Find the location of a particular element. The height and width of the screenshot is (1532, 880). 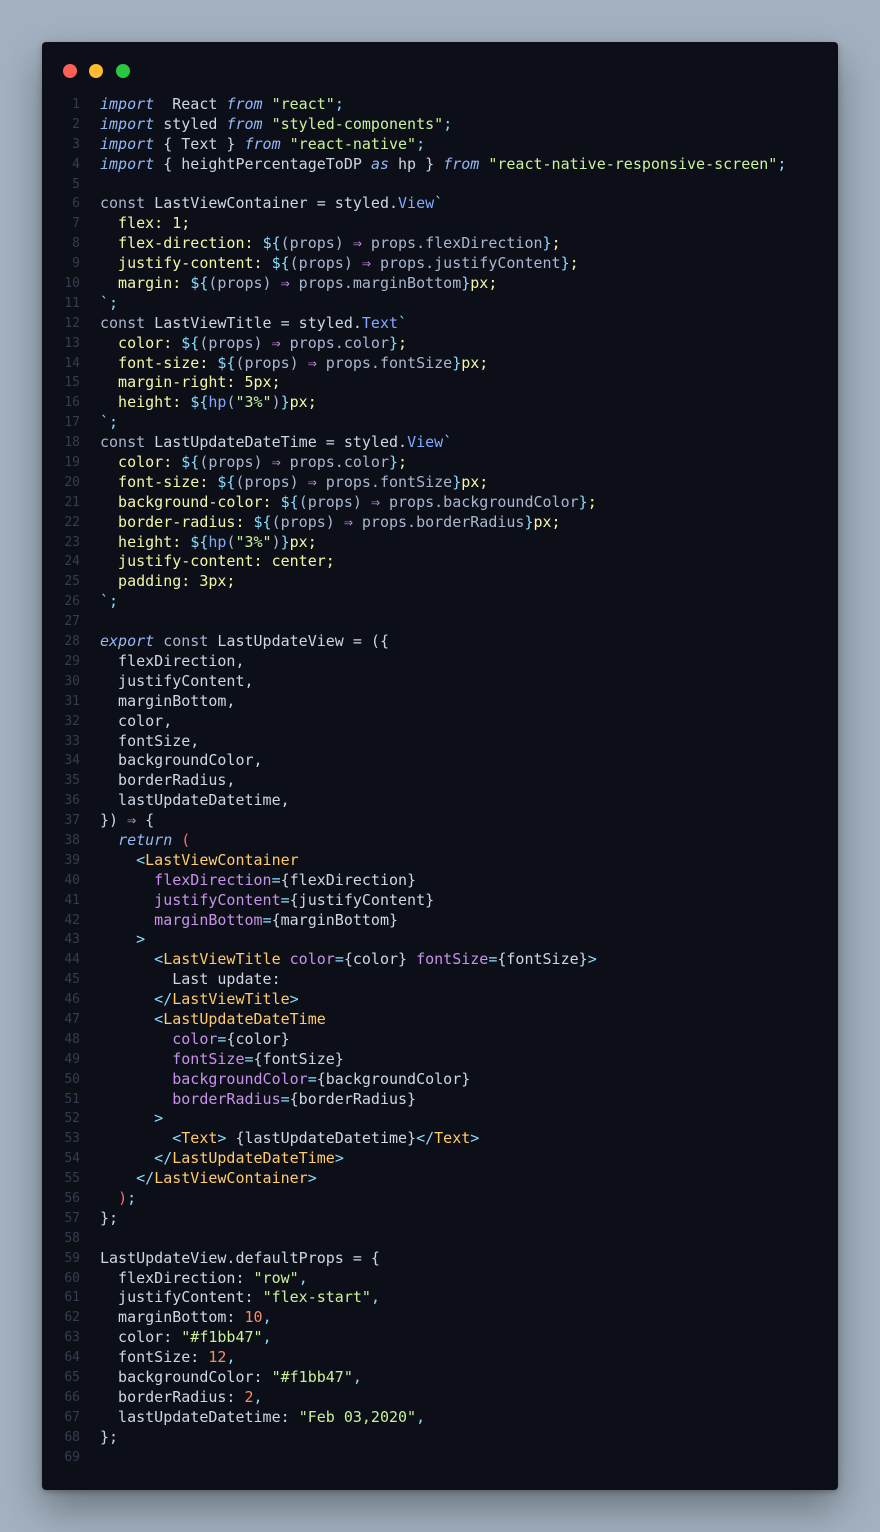

code-token: justify-content: center; is located at coordinates (217, 561).